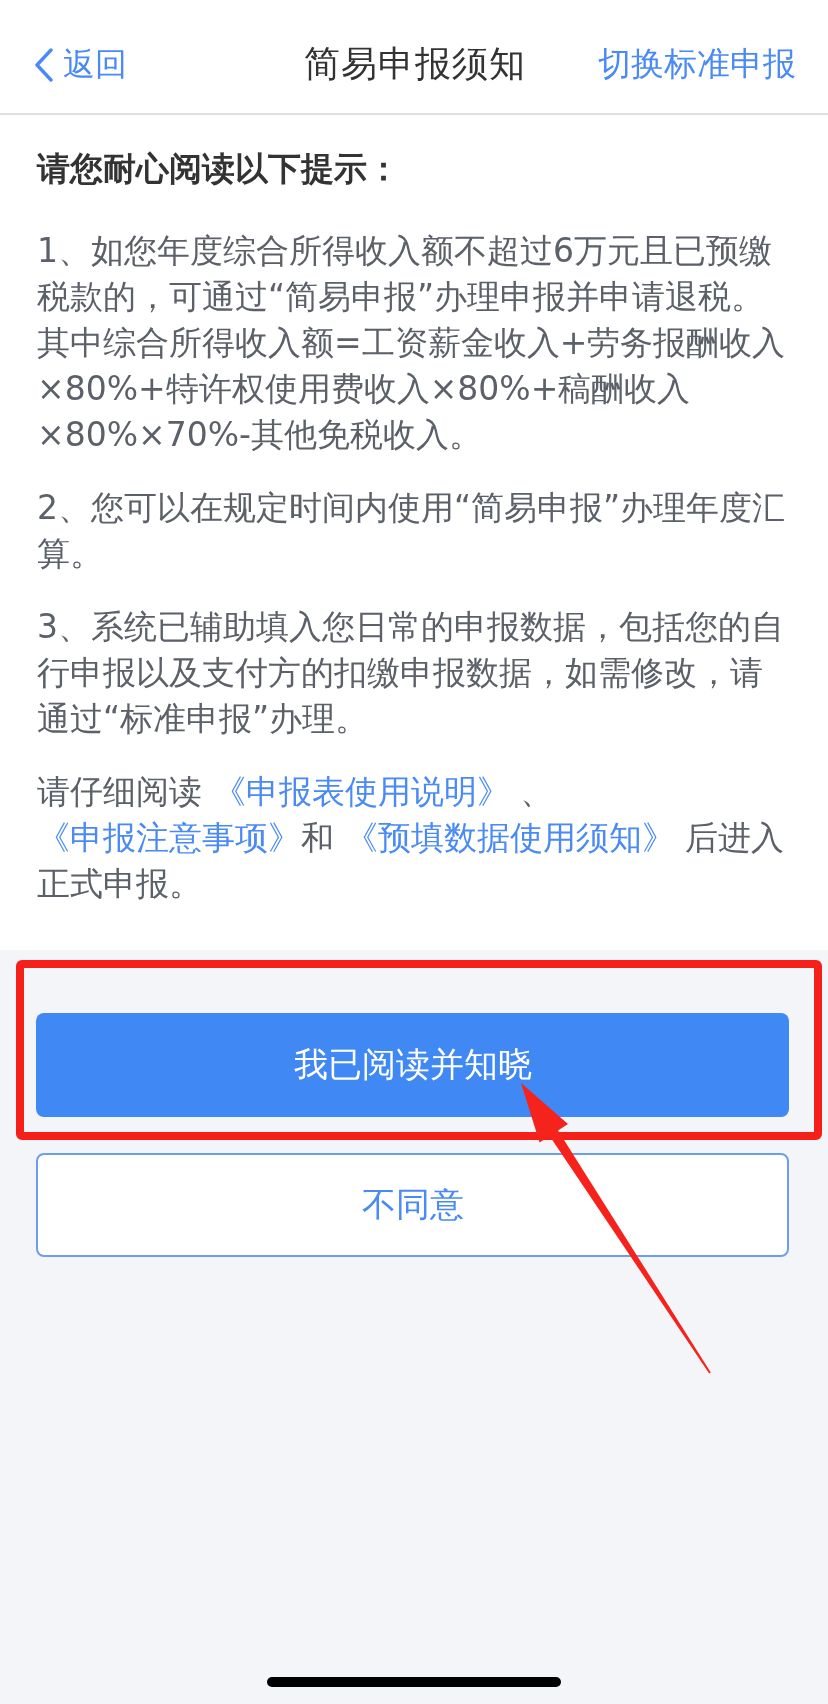 The width and height of the screenshot is (828, 1704). I want to click on chevron-left-icon, so click(43, 64).